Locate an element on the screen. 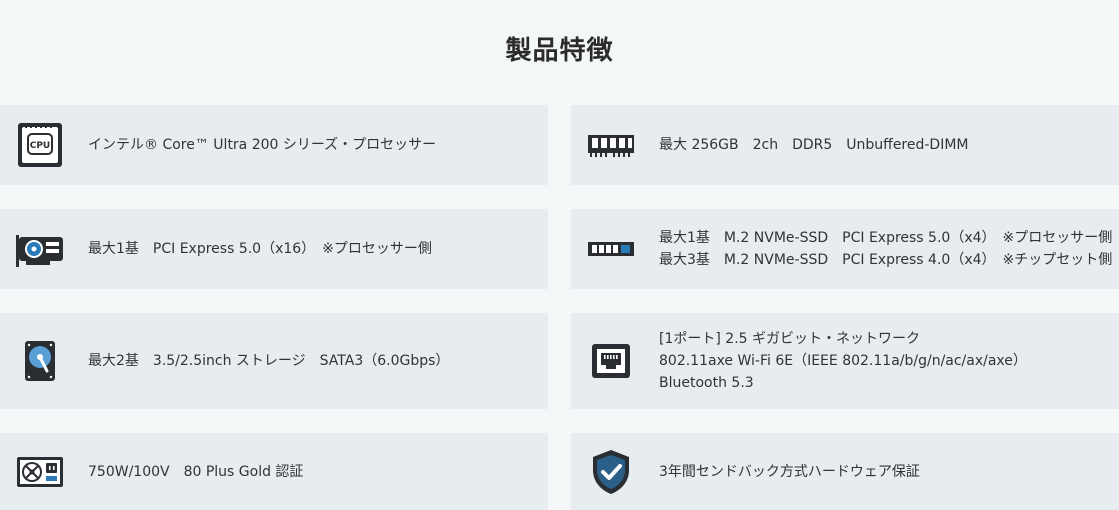 Image resolution: width=1119 pixels, height=510 pixels. feature-card-cpu: CPU インテル® Core™ Ultra 200 シリーズ・プロセッサー is located at coordinates (274, 145).